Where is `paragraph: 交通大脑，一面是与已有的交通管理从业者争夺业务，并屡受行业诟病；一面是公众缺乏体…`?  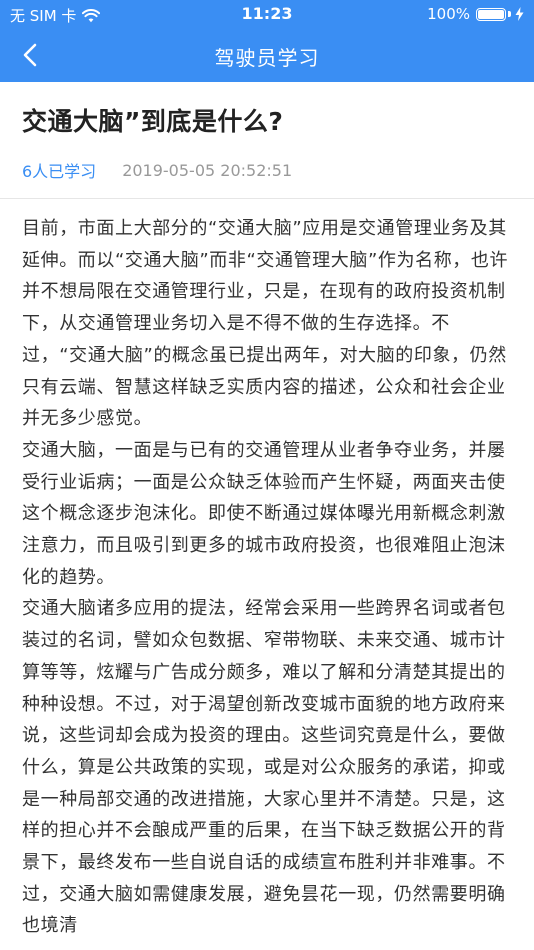
paragraph: 交通大脑，一面是与已有的交通管理从业者争夺业务，并屡受行业诟病；一面是公众缺乏体… is located at coordinates (264, 513).